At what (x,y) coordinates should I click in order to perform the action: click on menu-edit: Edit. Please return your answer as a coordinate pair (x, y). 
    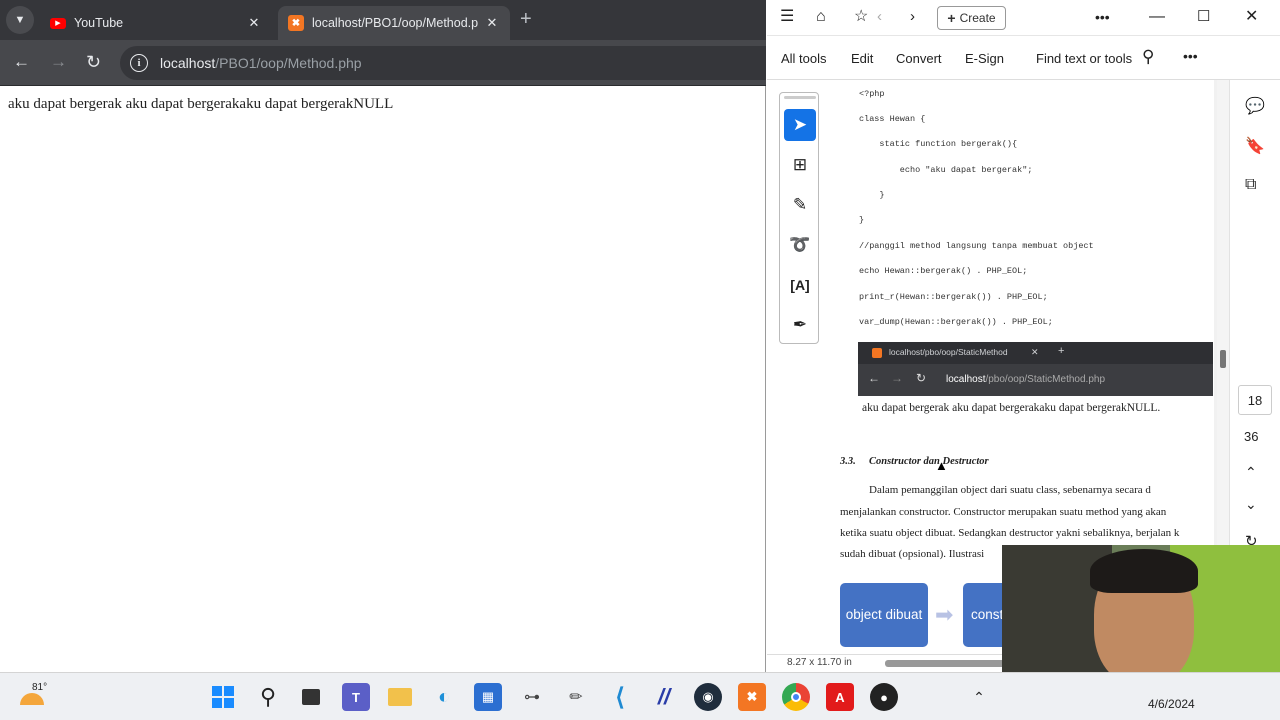
    Looking at the image, I should click on (862, 58).